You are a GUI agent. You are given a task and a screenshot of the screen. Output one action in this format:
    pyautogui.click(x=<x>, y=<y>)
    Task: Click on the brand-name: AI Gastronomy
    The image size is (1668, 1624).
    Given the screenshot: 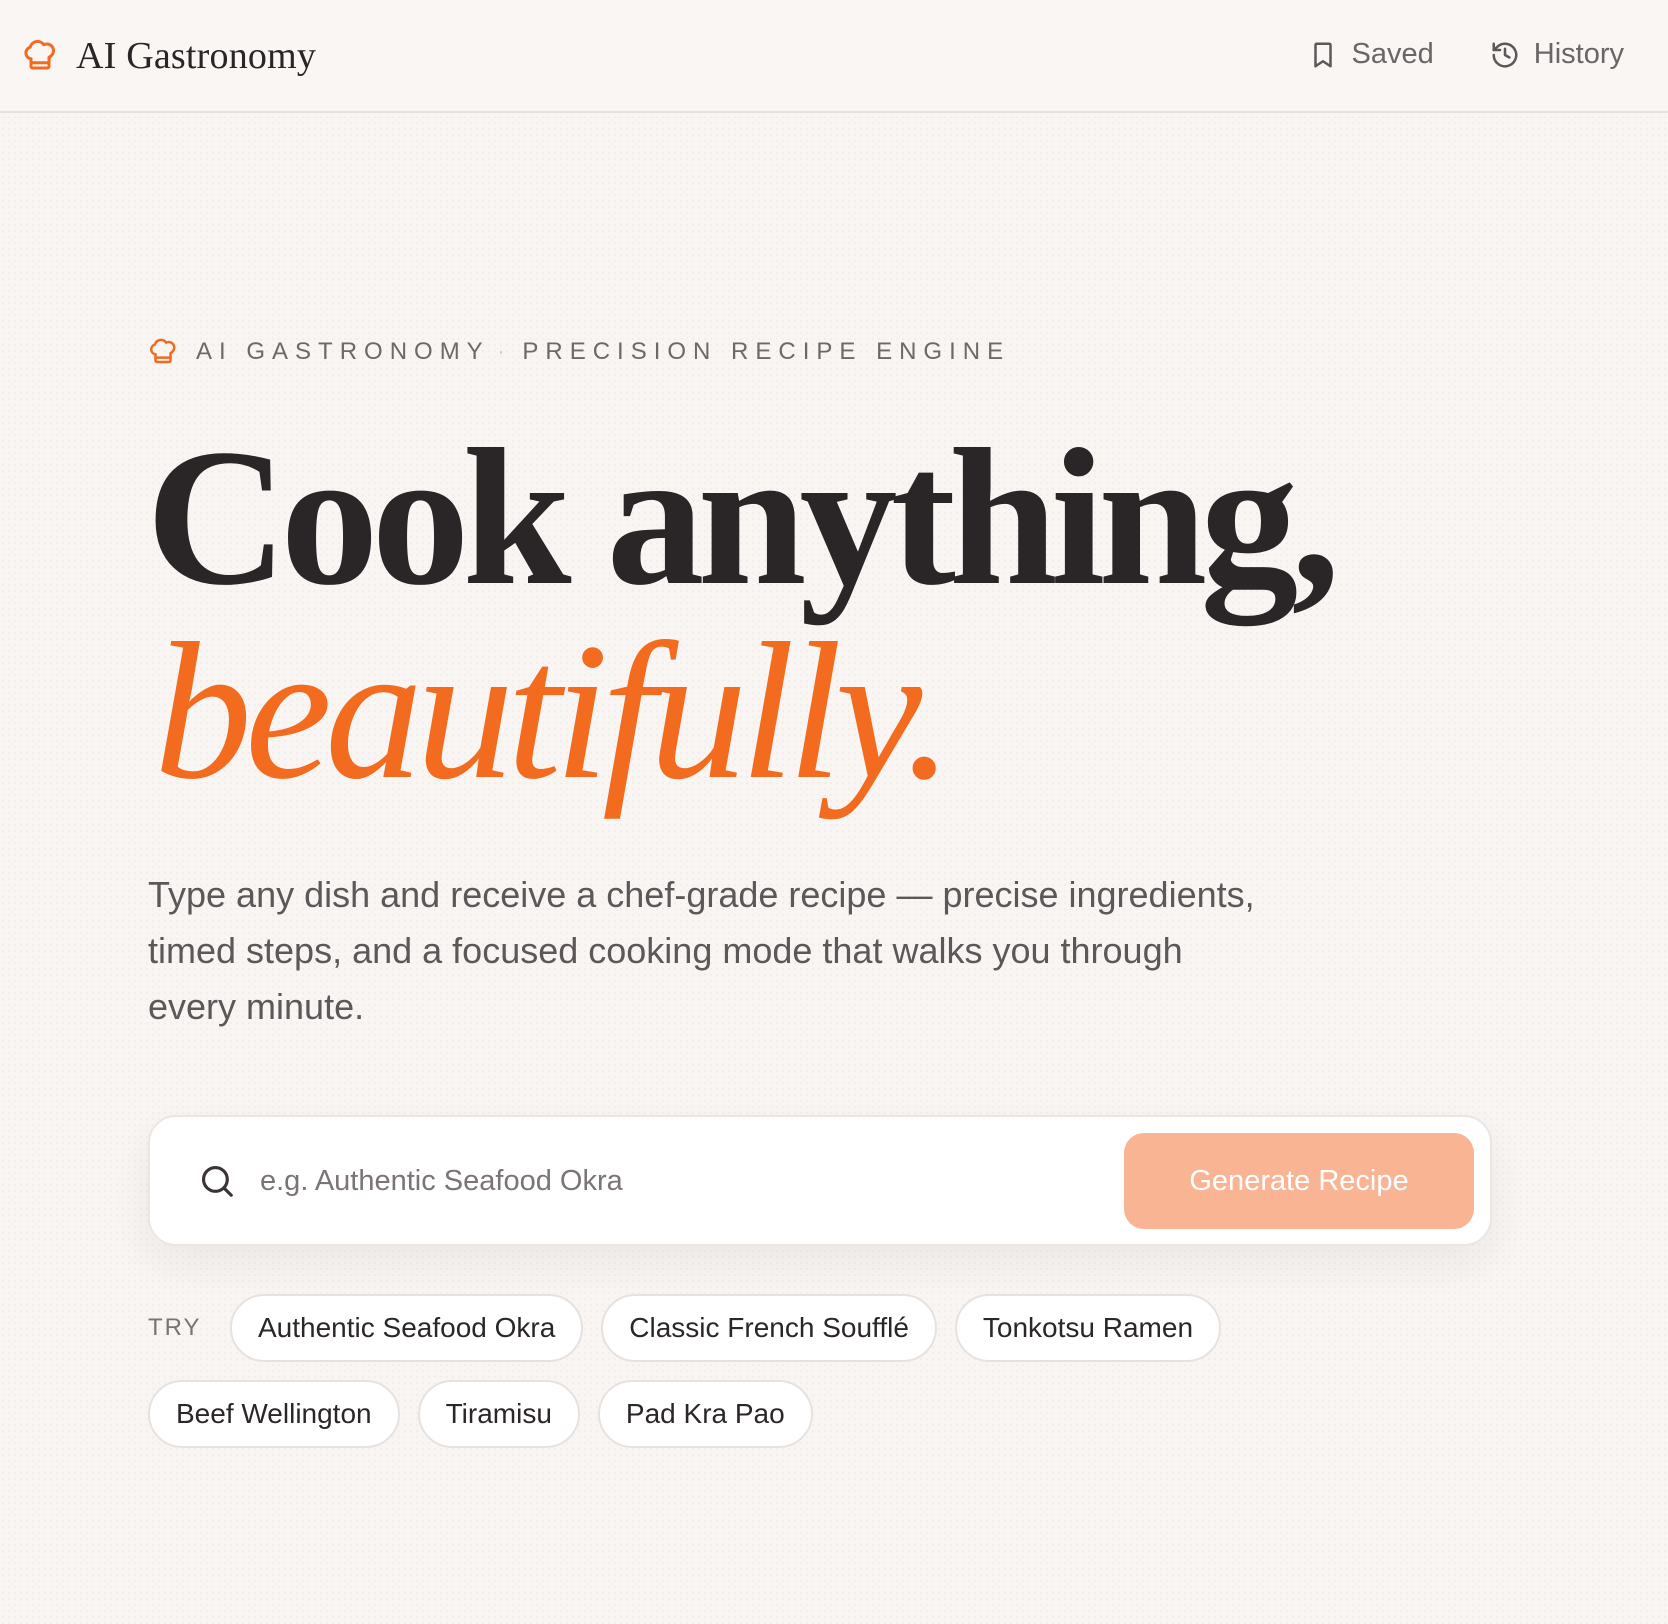 What is the action you would take?
    pyautogui.click(x=196, y=56)
    